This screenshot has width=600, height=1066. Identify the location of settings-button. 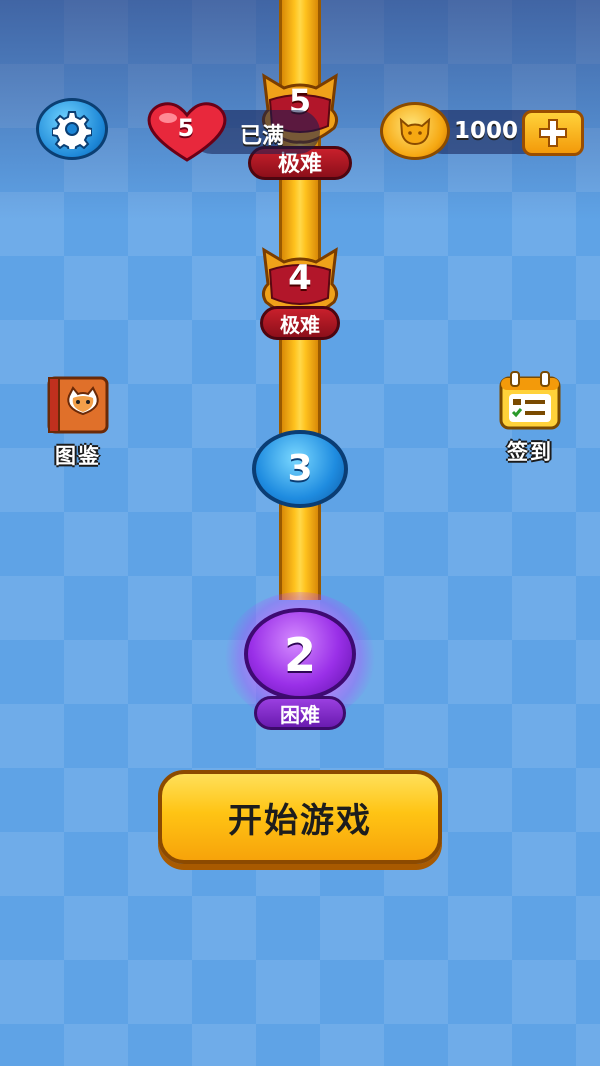
(72, 129).